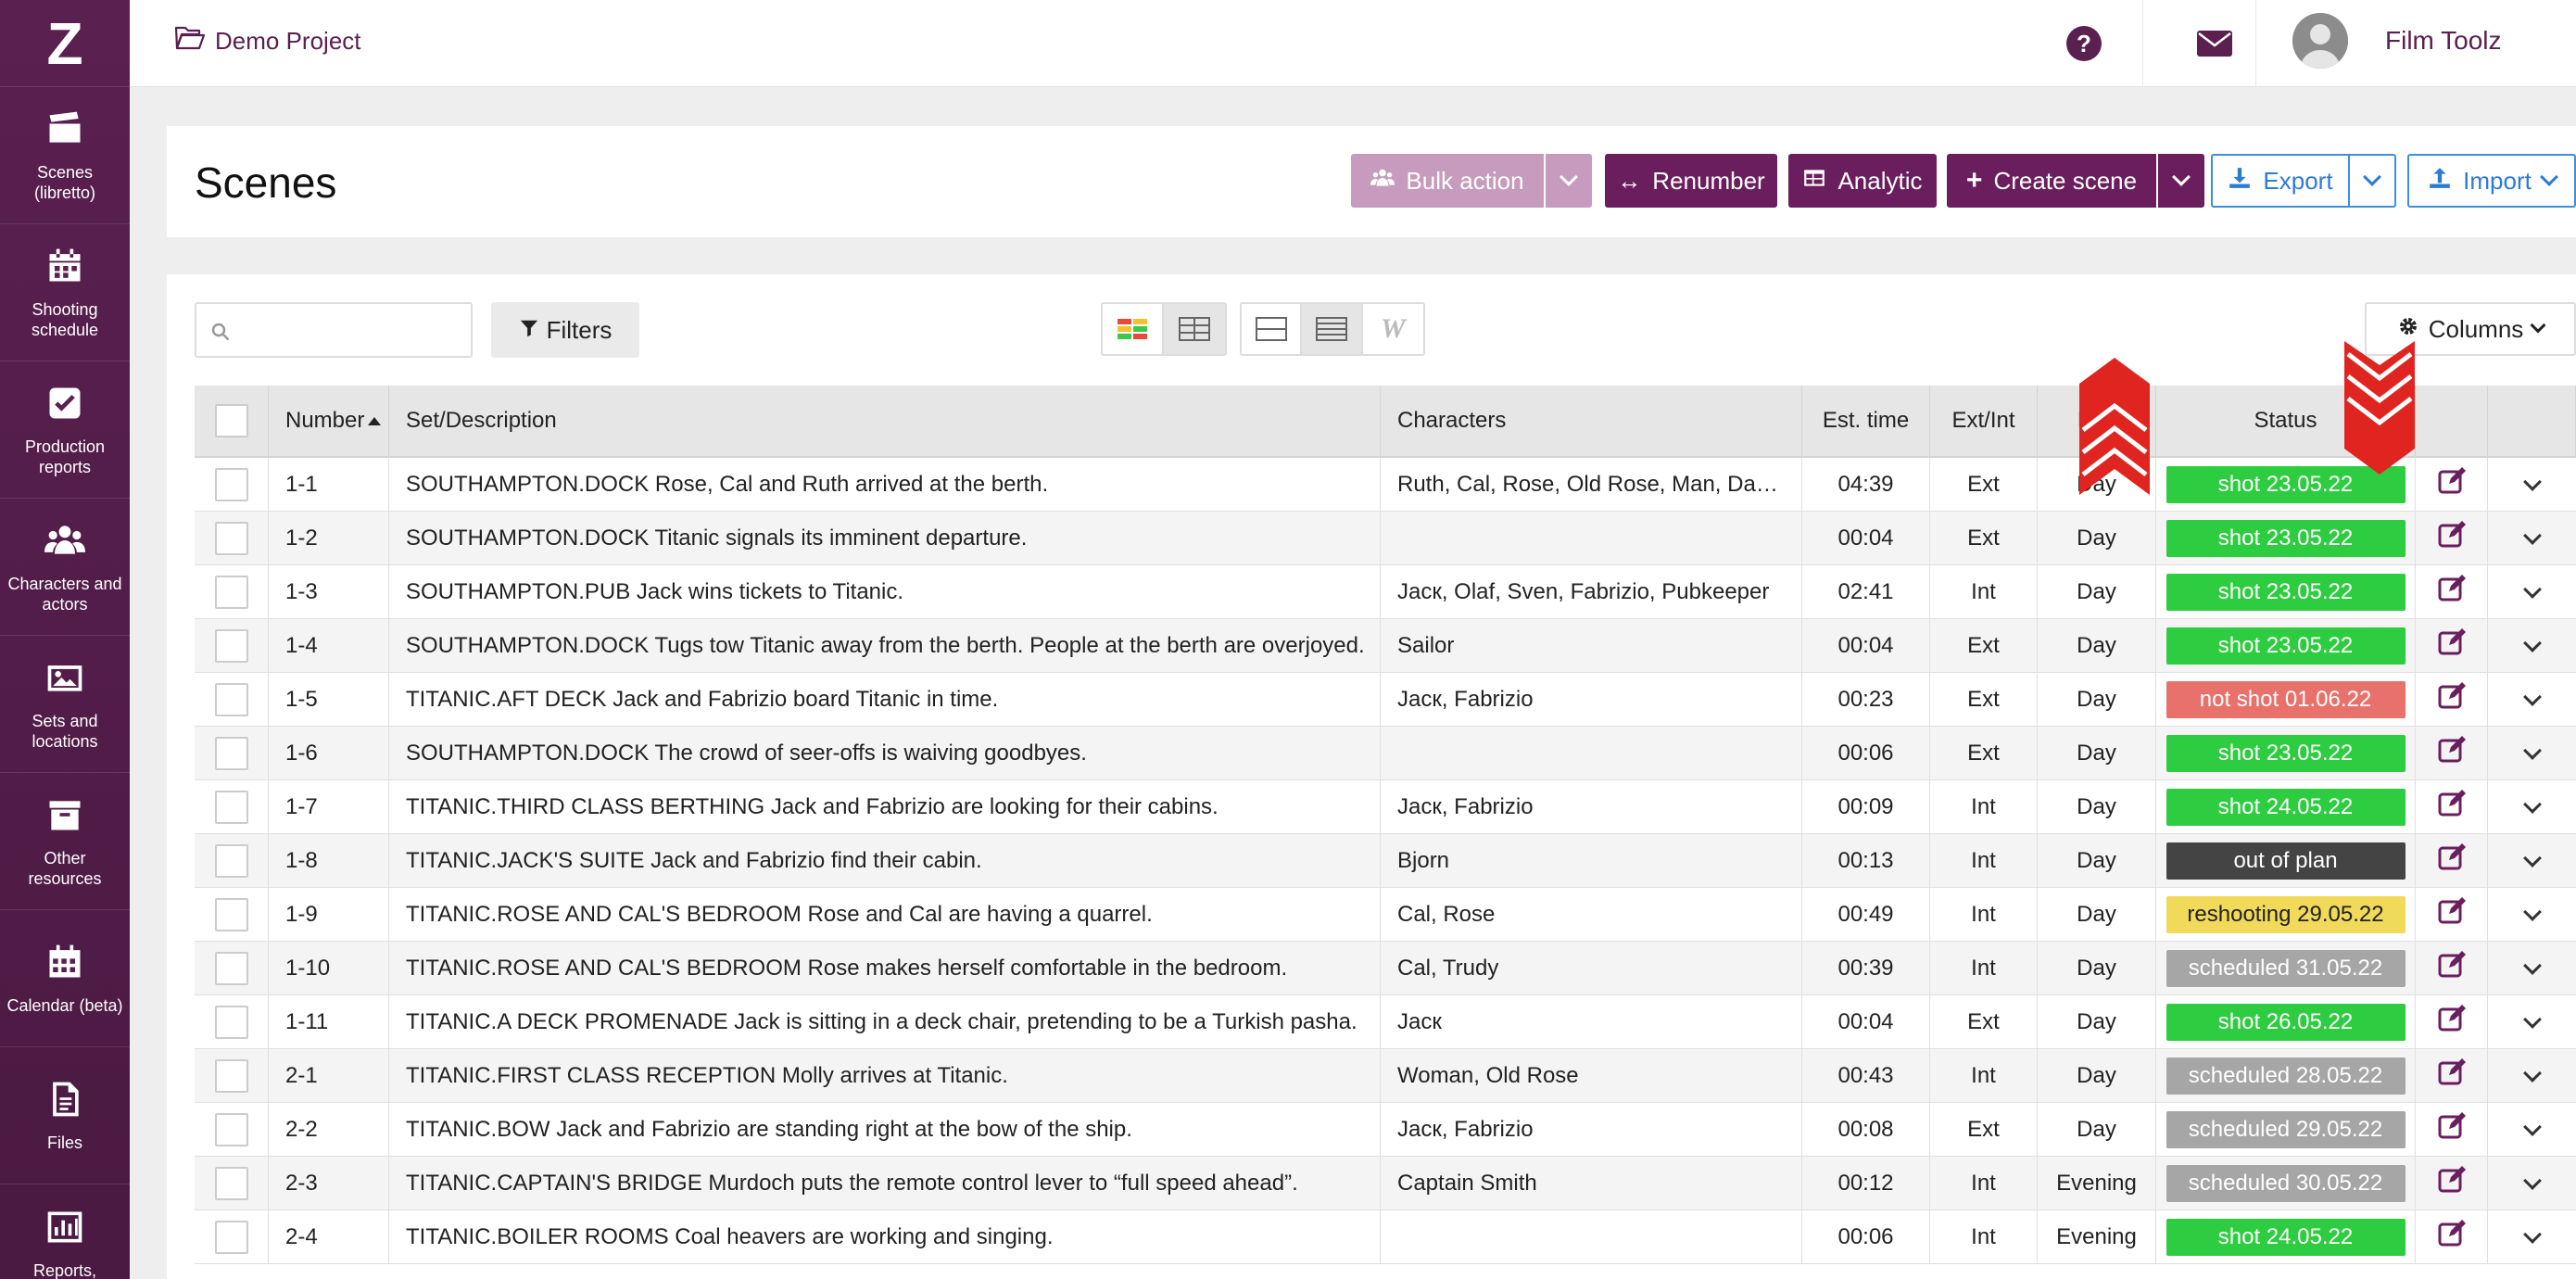  Describe the element at coordinates (2181, 181) in the screenshot. I see `create-scene-dropdown` at that location.